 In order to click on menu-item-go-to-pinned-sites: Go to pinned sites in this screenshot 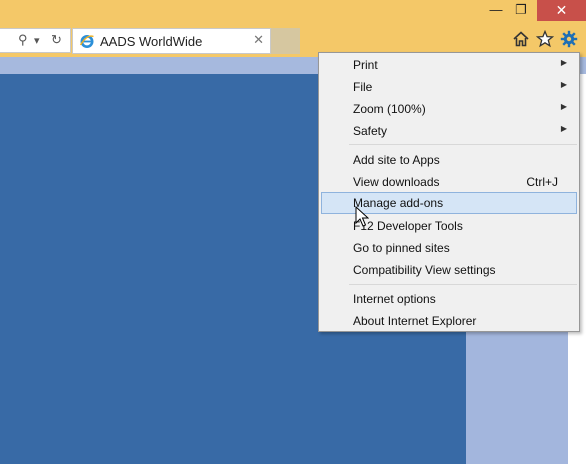, I will do `click(449, 248)`.